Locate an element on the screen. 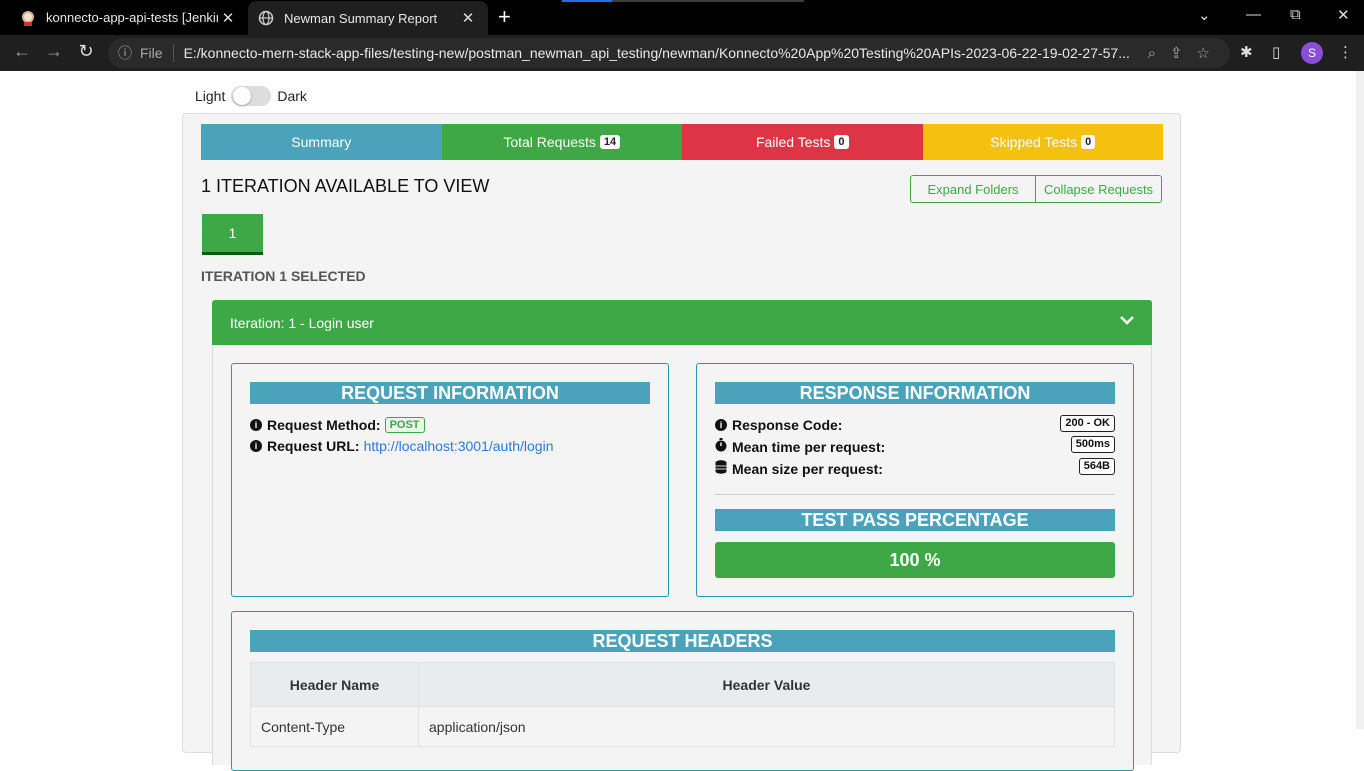 The image size is (1364, 771). iteration-pill-1: 1 is located at coordinates (232, 234).